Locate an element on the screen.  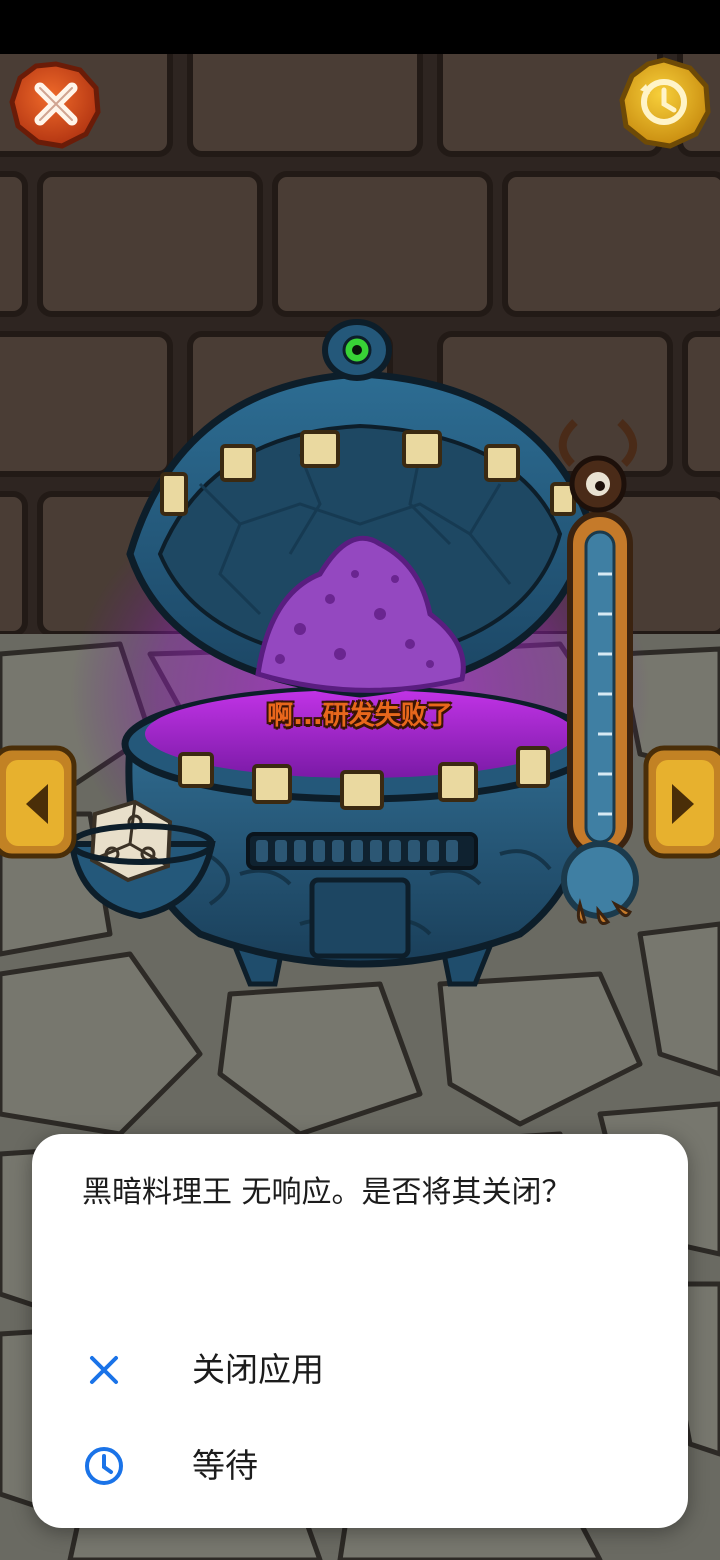
status-bar is located at coordinates (360, 27).